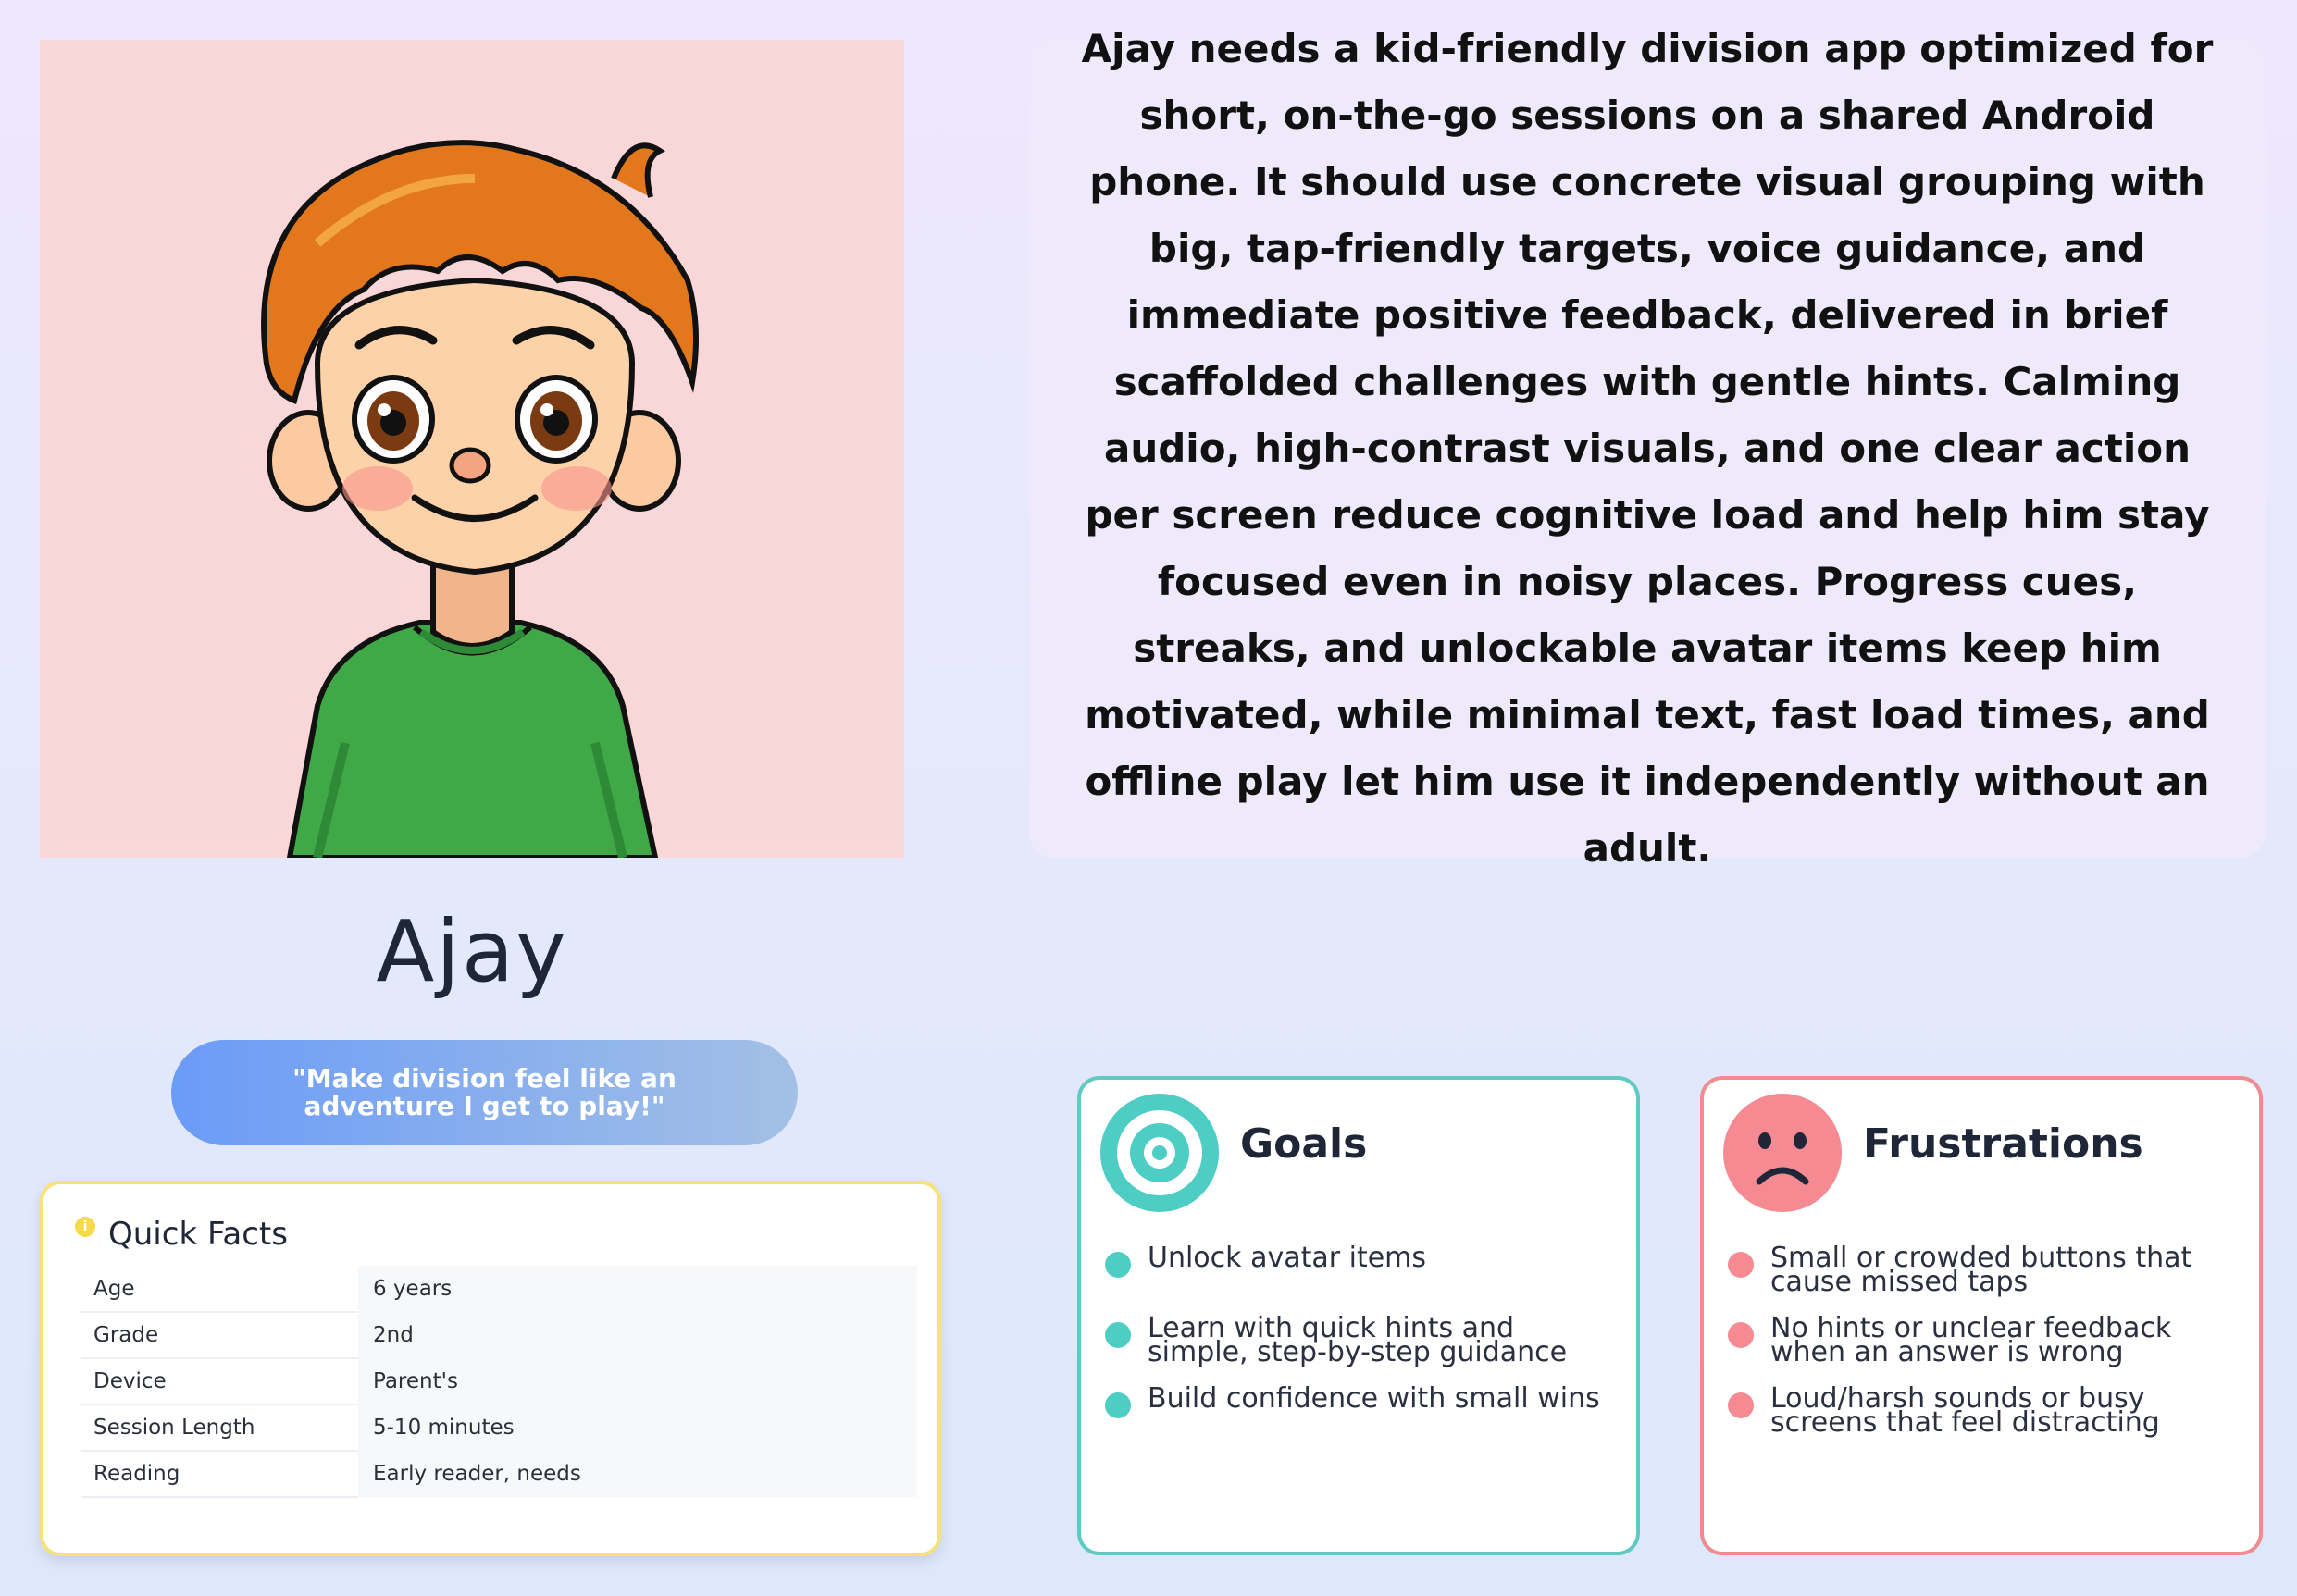 This screenshot has width=2297, height=1596. I want to click on goals-header: Goals, so click(1358, 1153).